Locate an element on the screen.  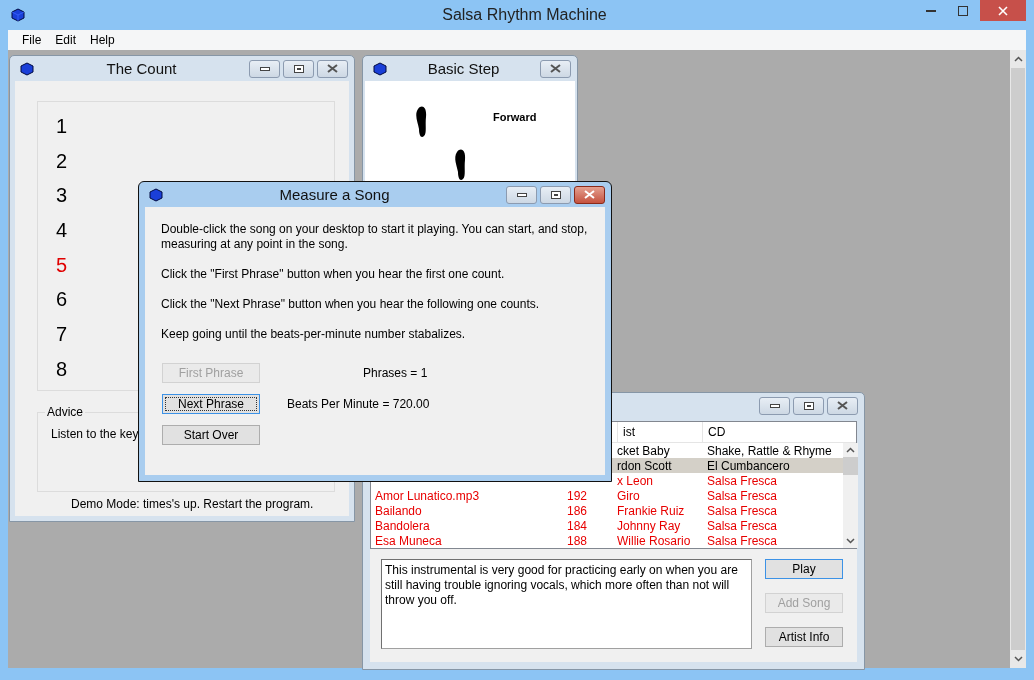
menu-item: File is located at coordinates (32, 40).